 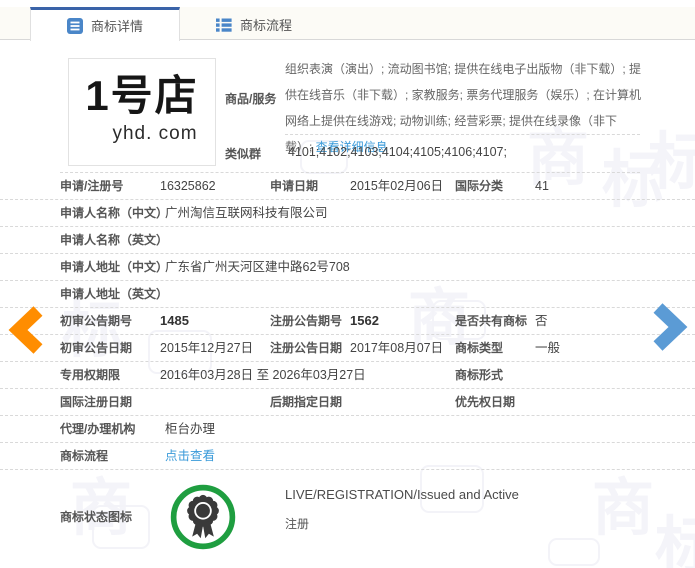 What do you see at coordinates (347, 456) in the screenshot?
I see `table-row: 商标流程 点击查看` at bounding box center [347, 456].